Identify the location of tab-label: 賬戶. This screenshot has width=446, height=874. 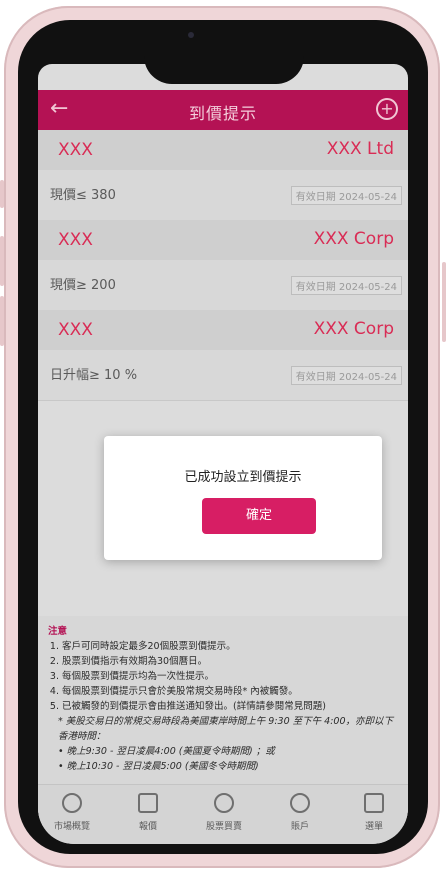
(299, 827).